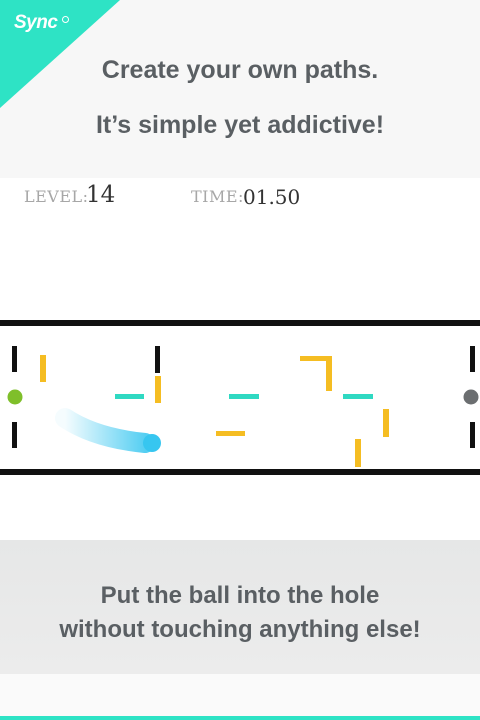 The width and height of the screenshot is (480, 720). What do you see at coordinates (65, 19) in the screenshot?
I see `registered-mark-icon` at bounding box center [65, 19].